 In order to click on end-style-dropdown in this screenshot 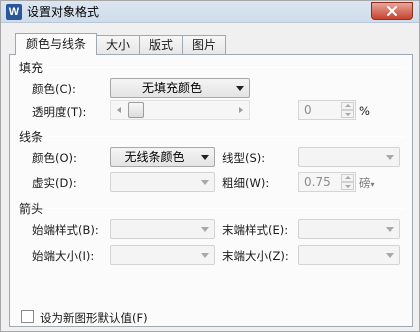, I will do `click(349, 229)`.